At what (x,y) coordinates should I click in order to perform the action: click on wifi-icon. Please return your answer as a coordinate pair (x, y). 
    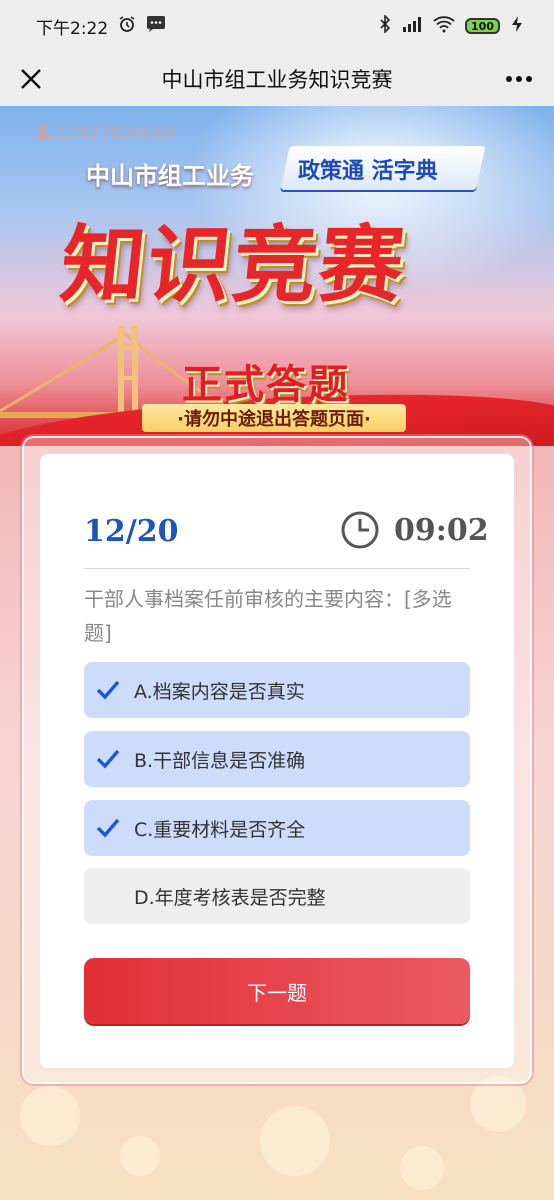
    Looking at the image, I should click on (444, 26).